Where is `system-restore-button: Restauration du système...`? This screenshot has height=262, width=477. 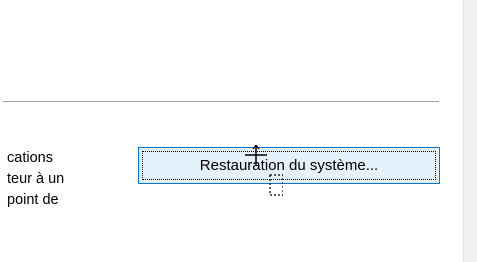 system-restore-button: Restauration du système... is located at coordinates (289, 165).